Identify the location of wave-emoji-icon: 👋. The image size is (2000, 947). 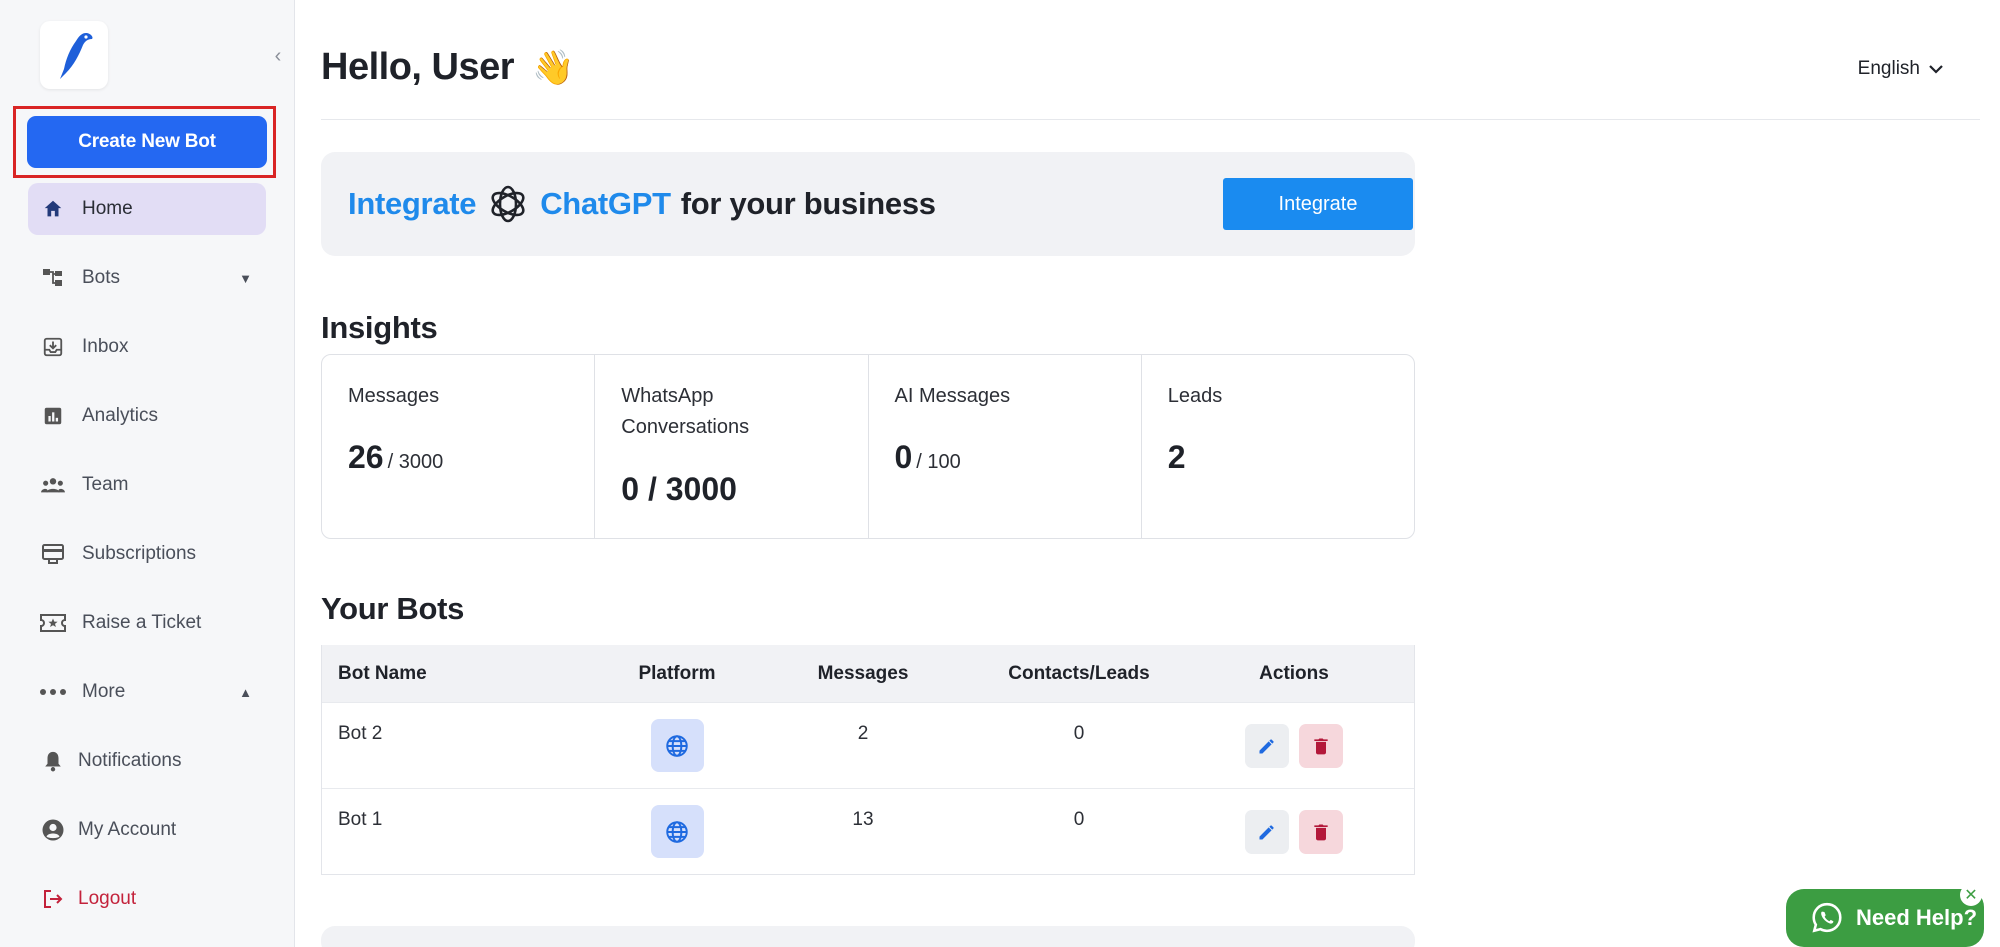
(553, 68).